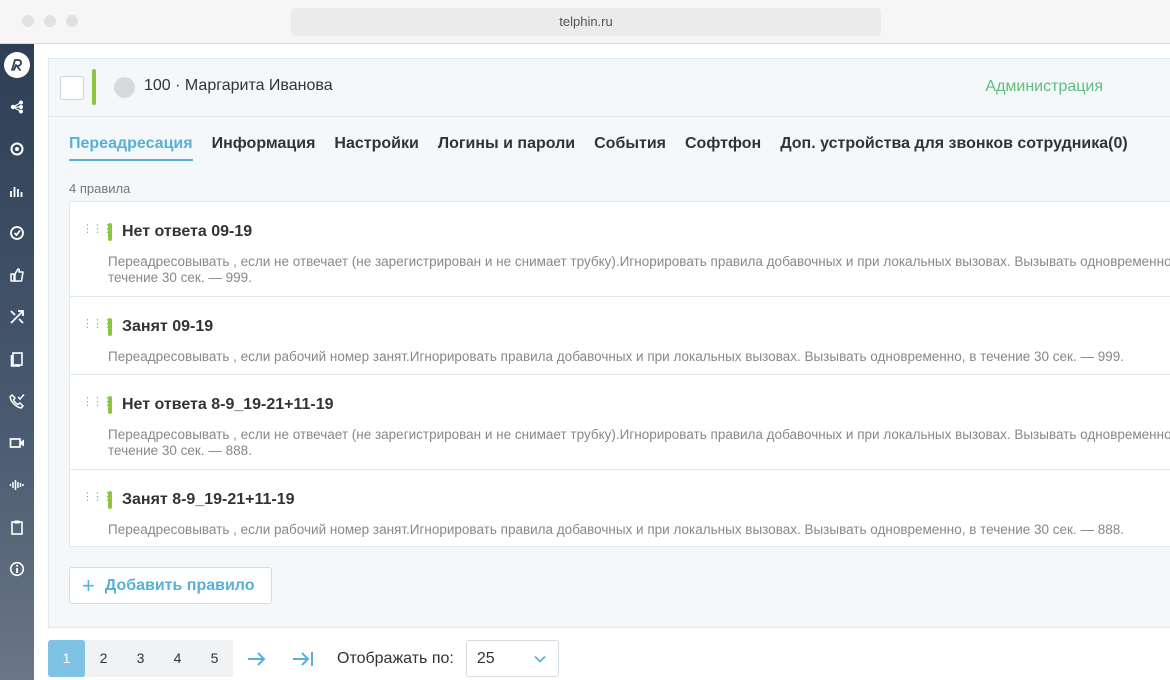  I want to click on window-controls, so click(50, 21).